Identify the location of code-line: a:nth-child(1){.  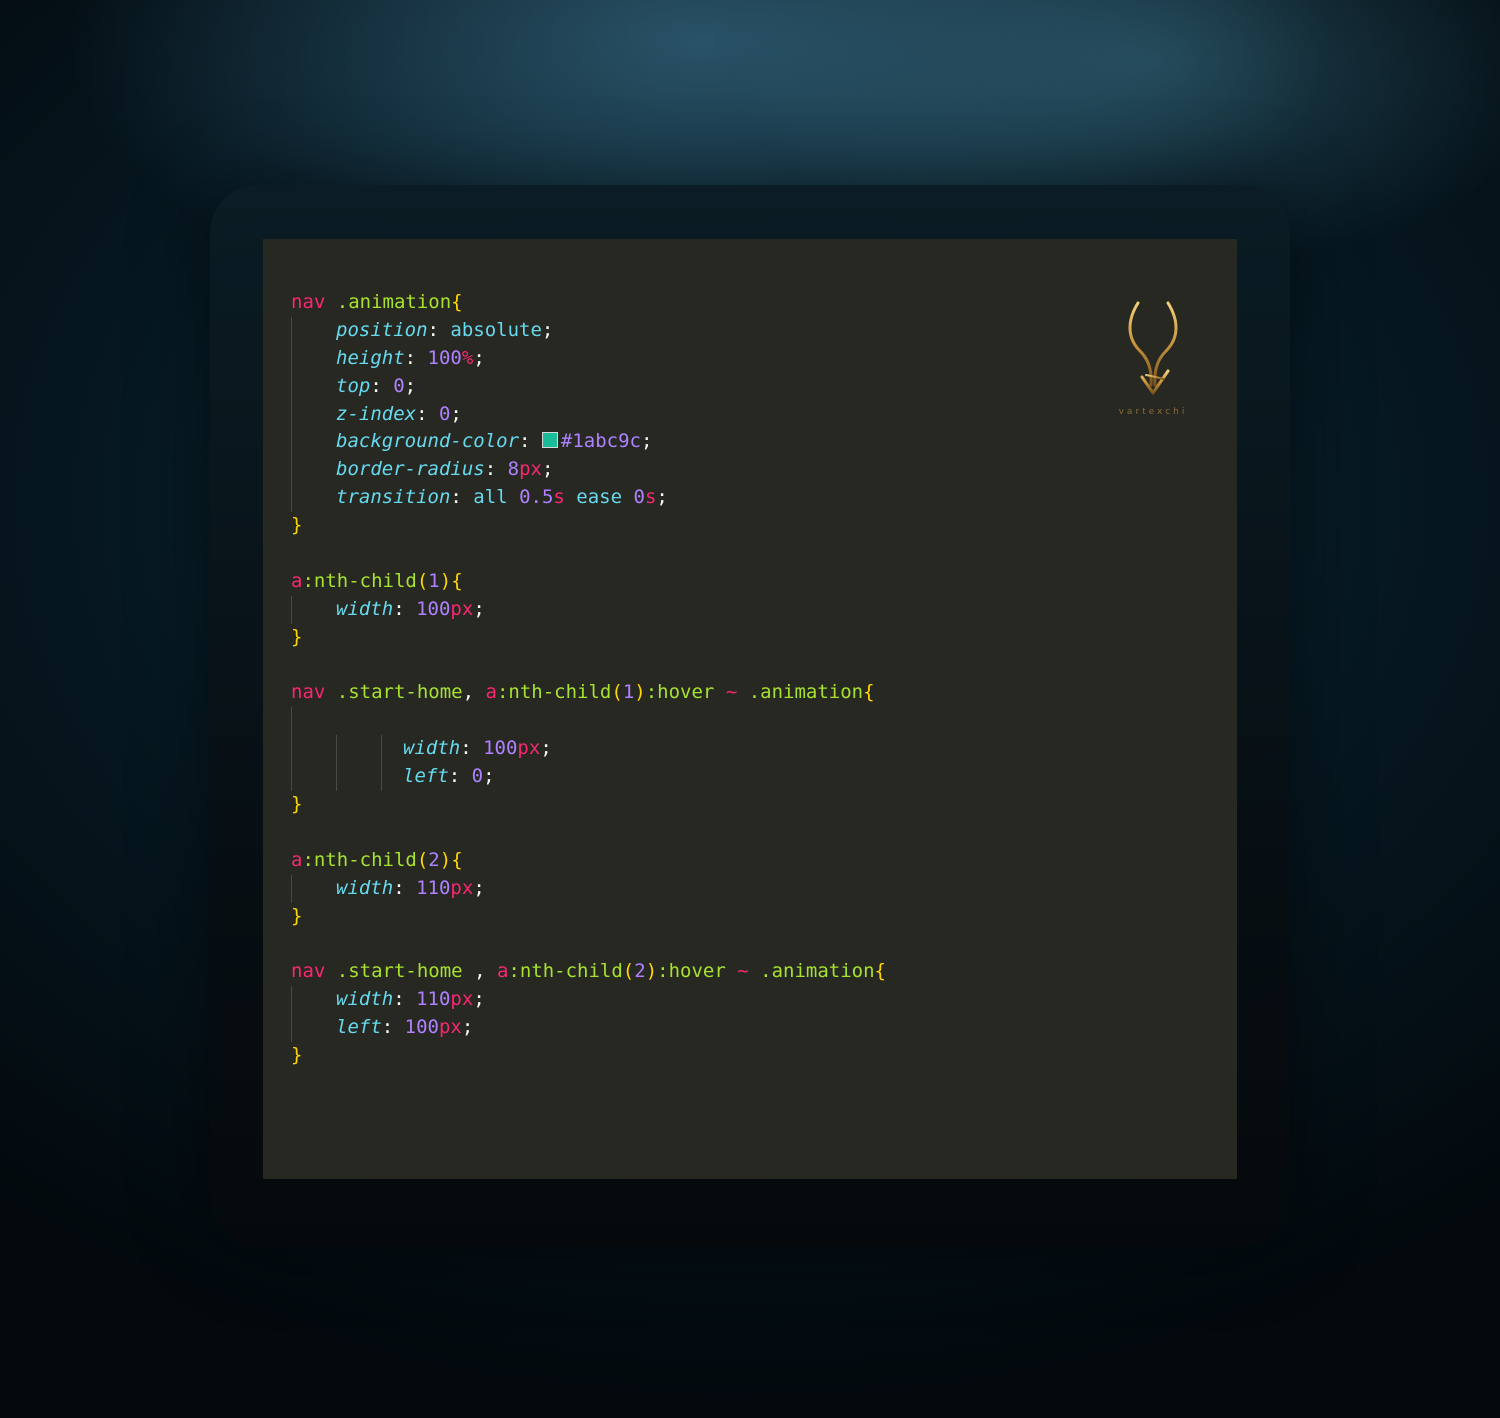
(701, 582).